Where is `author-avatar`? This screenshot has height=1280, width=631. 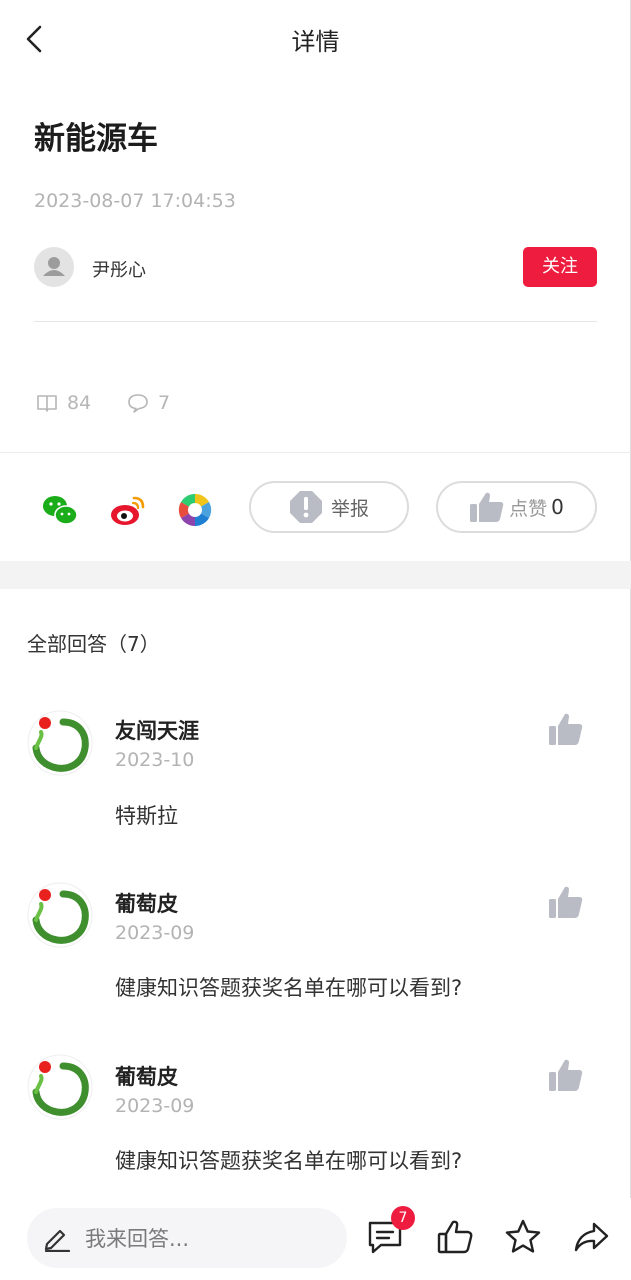
author-avatar is located at coordinates (54, 267).